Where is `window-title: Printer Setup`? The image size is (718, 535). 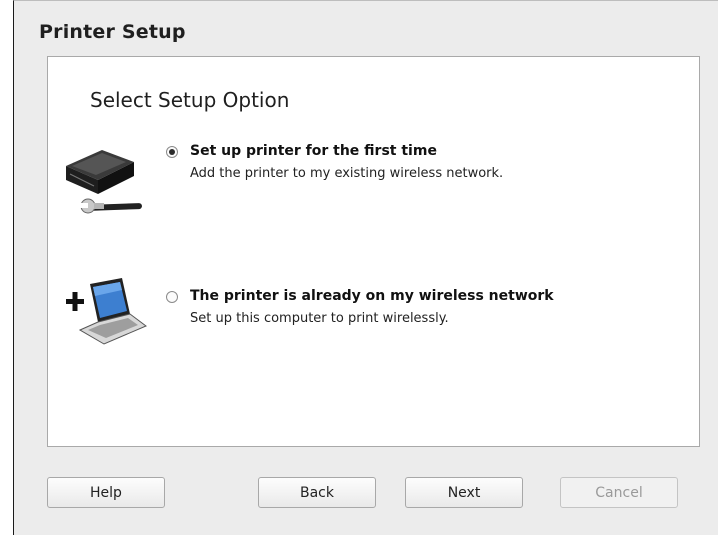
window-title: Printer Setup is located at coordinates (112, 32).